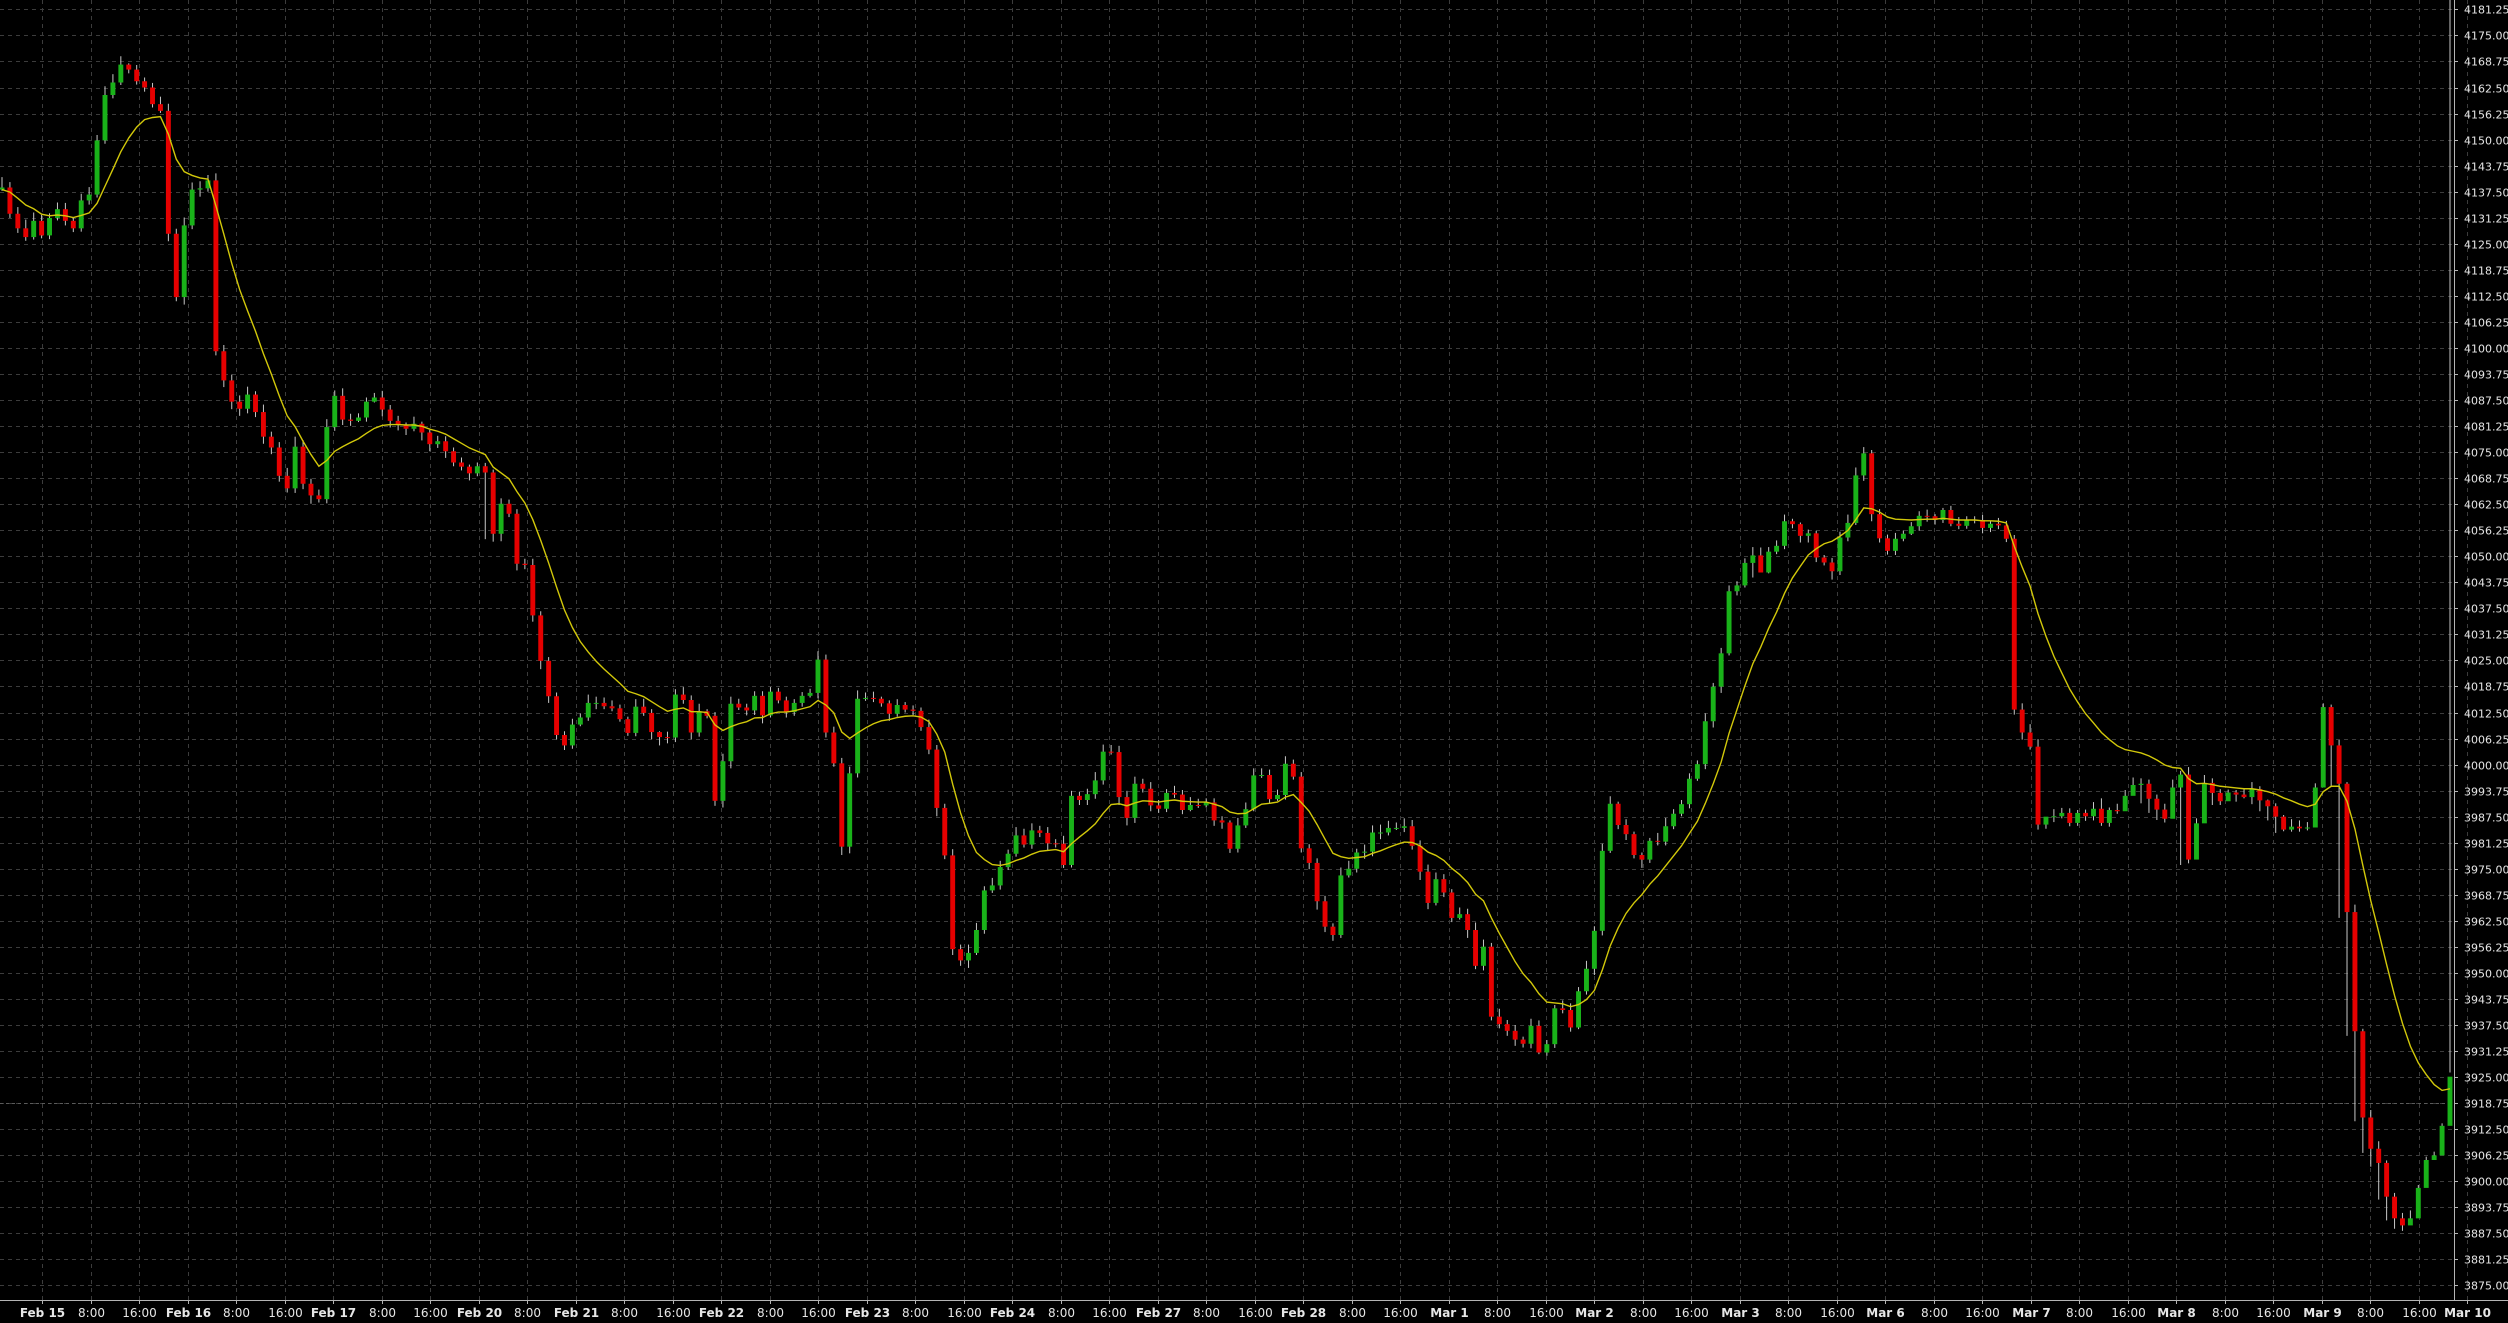 Image resolution: width=2508 pixels, height=1323 pixels. Describe the element at coordinates (2486, 635) in the screenshot. I see `y-tick-label: 4031.25` at that location.